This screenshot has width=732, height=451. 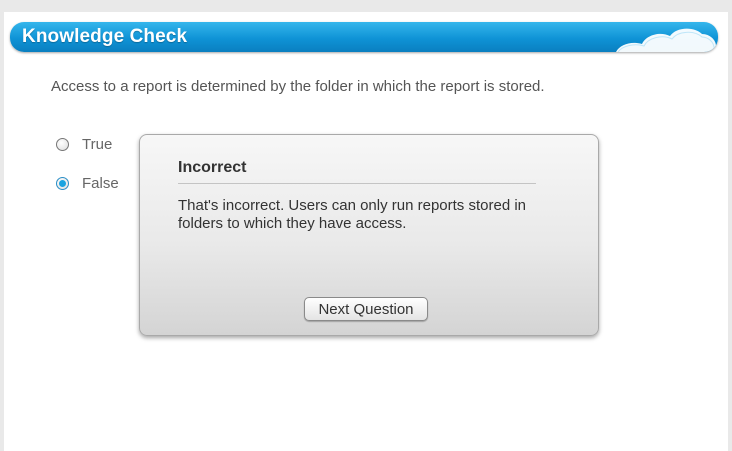 What do you see at coordinates (97, 144) in the screenshot?
I see `option-true-label: True` at bounding box center [97, 144].